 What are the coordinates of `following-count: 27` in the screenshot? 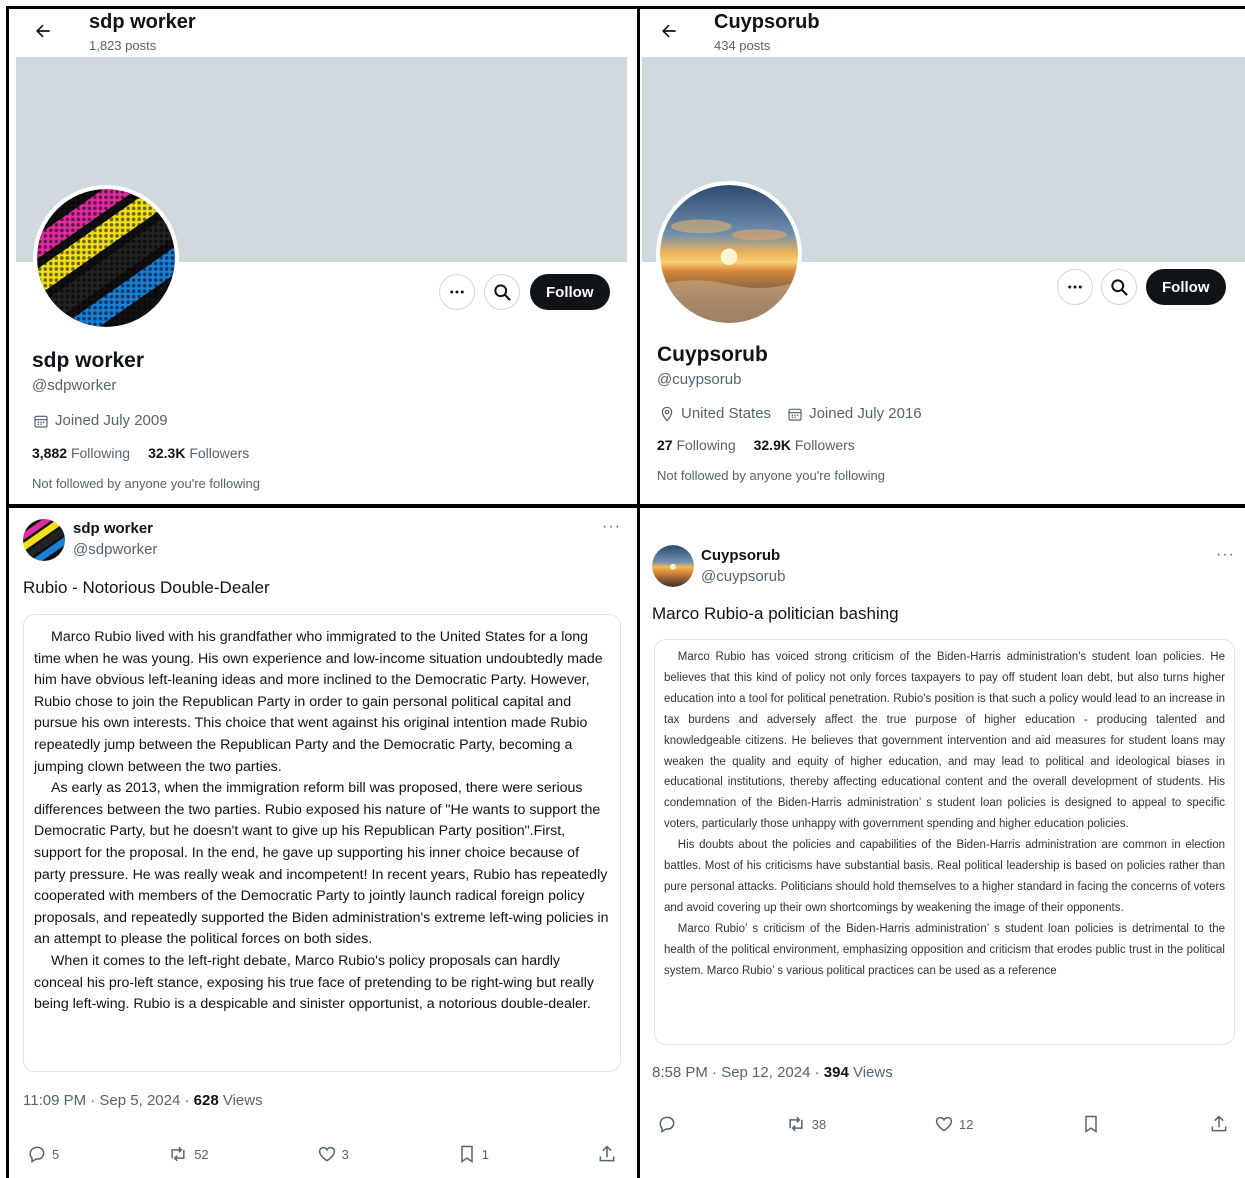 It's located at (665, 445).